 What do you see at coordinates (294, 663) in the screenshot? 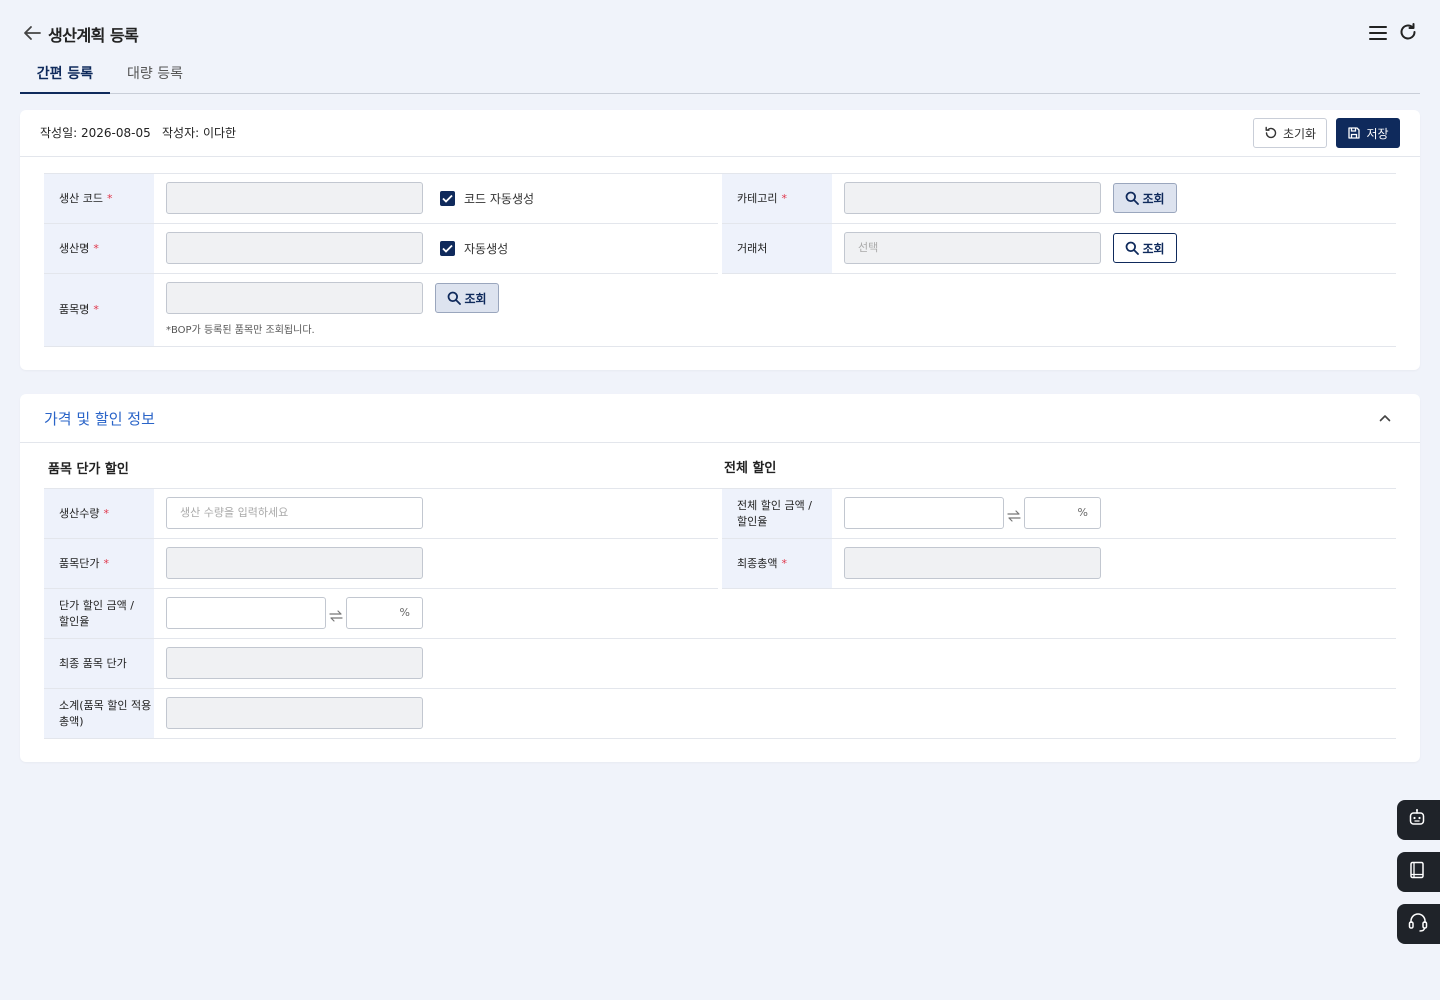
I see `final-unit-price-input` at bounding box center [294, 663].